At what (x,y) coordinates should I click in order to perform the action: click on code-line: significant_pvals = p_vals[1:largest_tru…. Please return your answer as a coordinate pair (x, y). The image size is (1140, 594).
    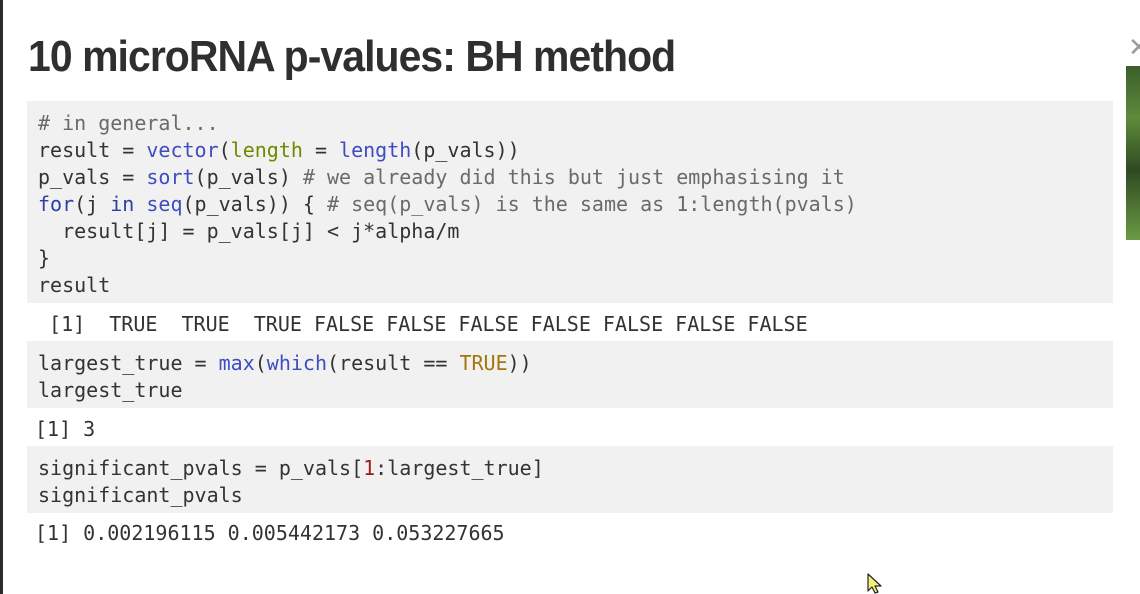
    Looking at the image, I should click on (570, 468).